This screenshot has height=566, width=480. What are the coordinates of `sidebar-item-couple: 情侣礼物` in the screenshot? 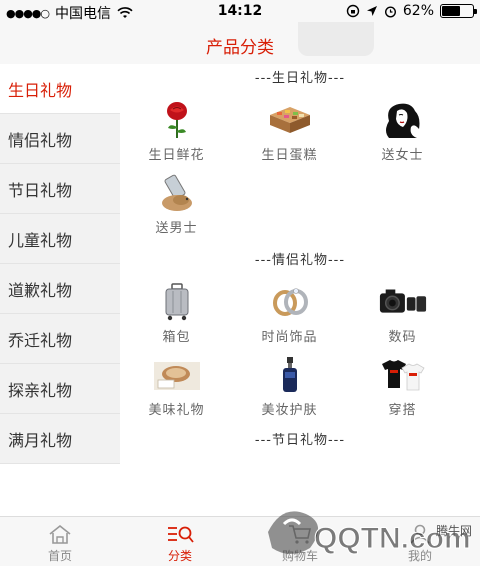 It's located at (60, 139).